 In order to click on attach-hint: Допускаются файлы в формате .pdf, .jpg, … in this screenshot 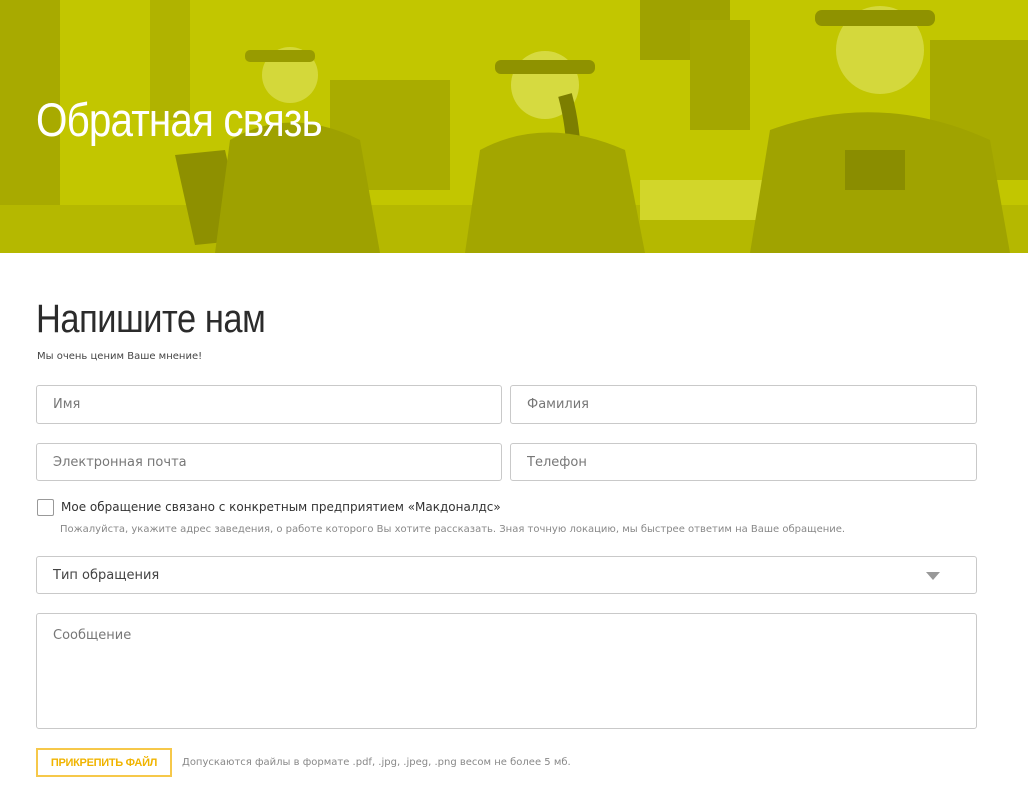, I will do `click(376, 762)`.